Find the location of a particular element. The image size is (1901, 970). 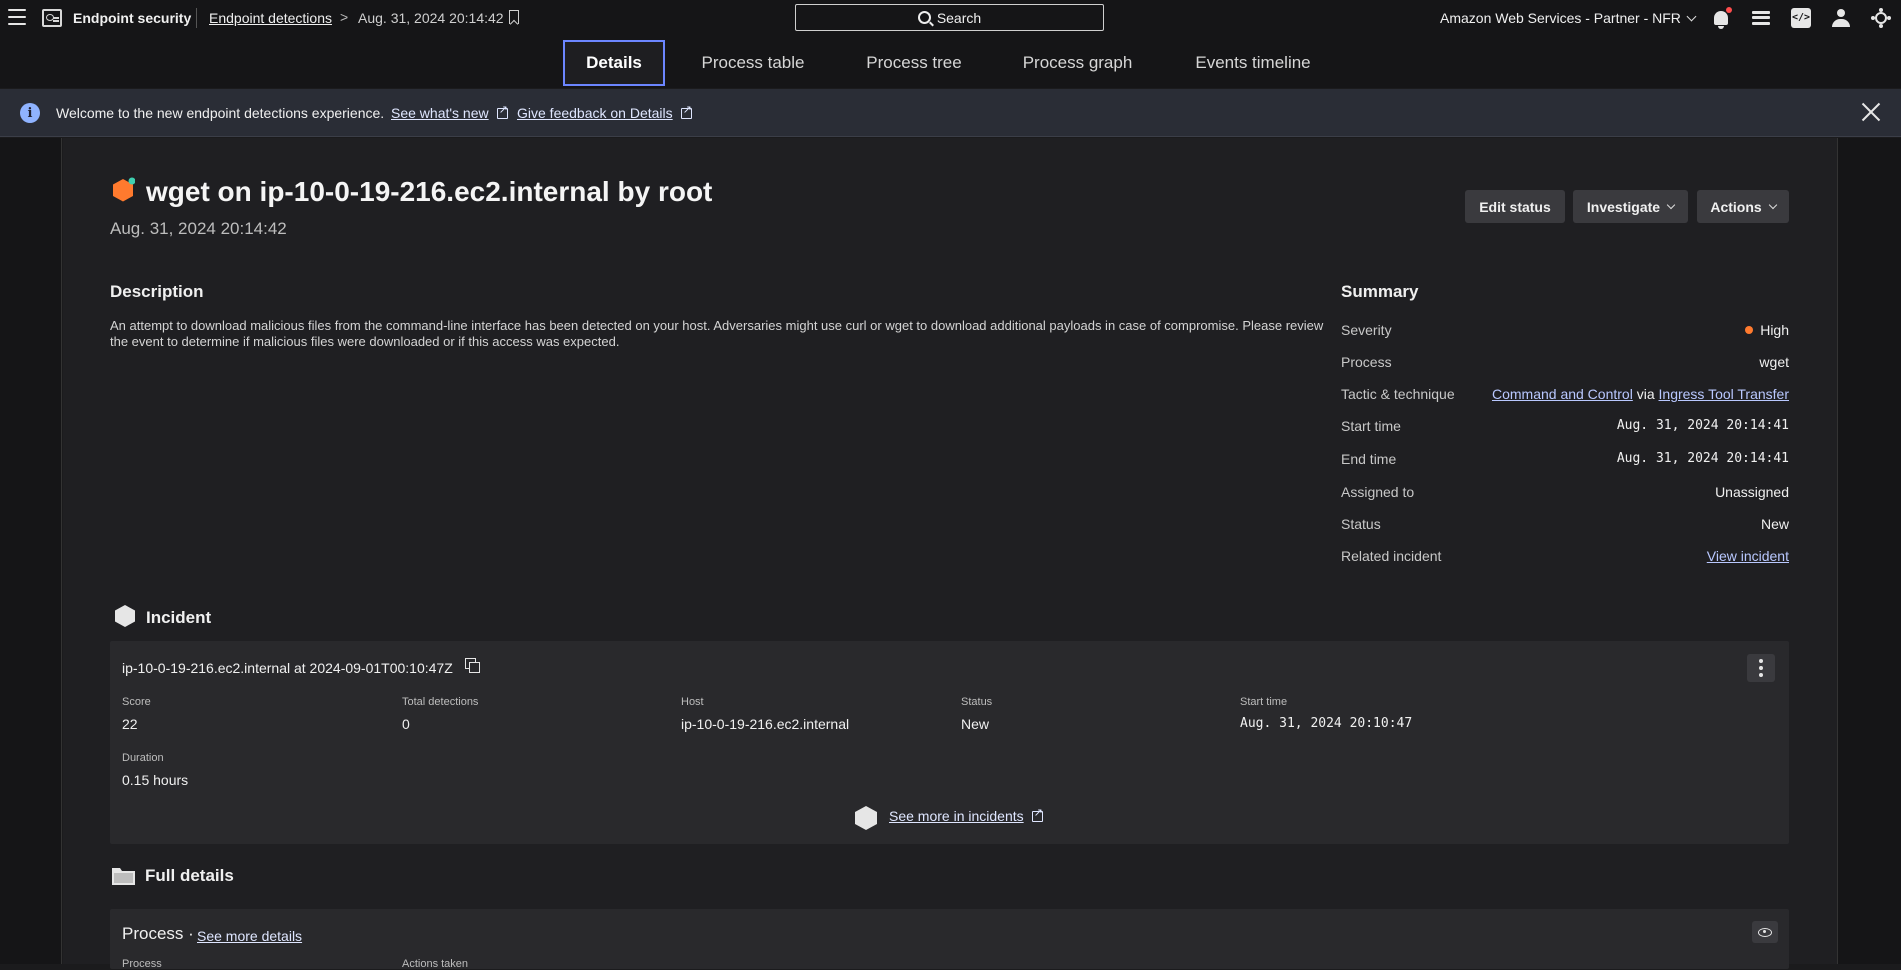

bell-icon is located at coordinates (1721, 19).